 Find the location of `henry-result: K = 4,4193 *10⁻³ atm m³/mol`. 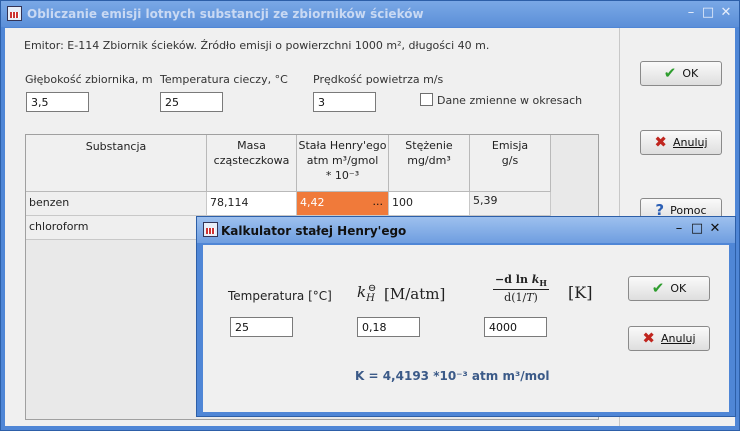

henry-result: K = 4,4193 *10⁻³ atm m³/mol is located at coordinates (452, 376).